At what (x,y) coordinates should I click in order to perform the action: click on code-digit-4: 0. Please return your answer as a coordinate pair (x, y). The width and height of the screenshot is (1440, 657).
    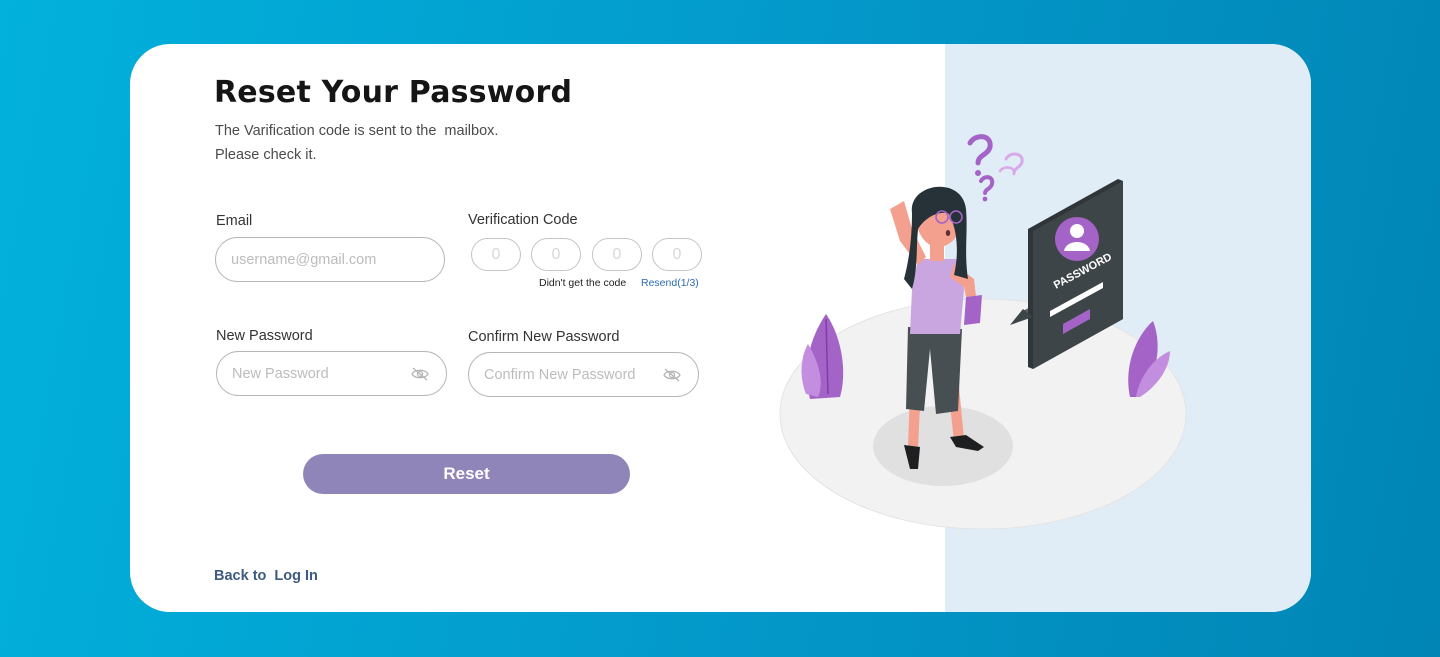
    Looking at the image, I should click on (677, 254).